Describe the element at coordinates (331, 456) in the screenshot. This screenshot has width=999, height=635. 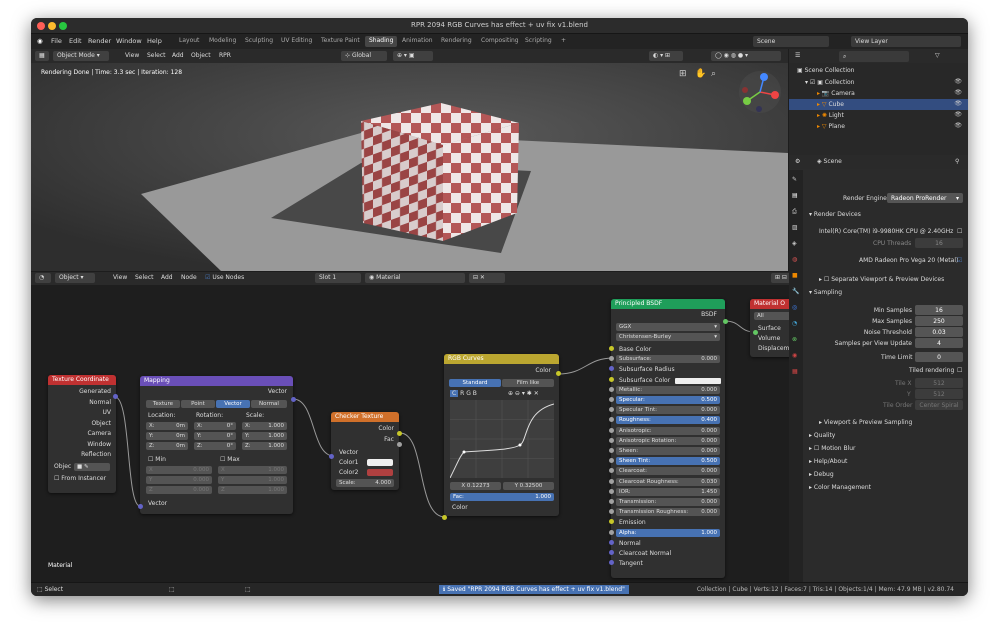
I see `checker-vector-socket` at that location.